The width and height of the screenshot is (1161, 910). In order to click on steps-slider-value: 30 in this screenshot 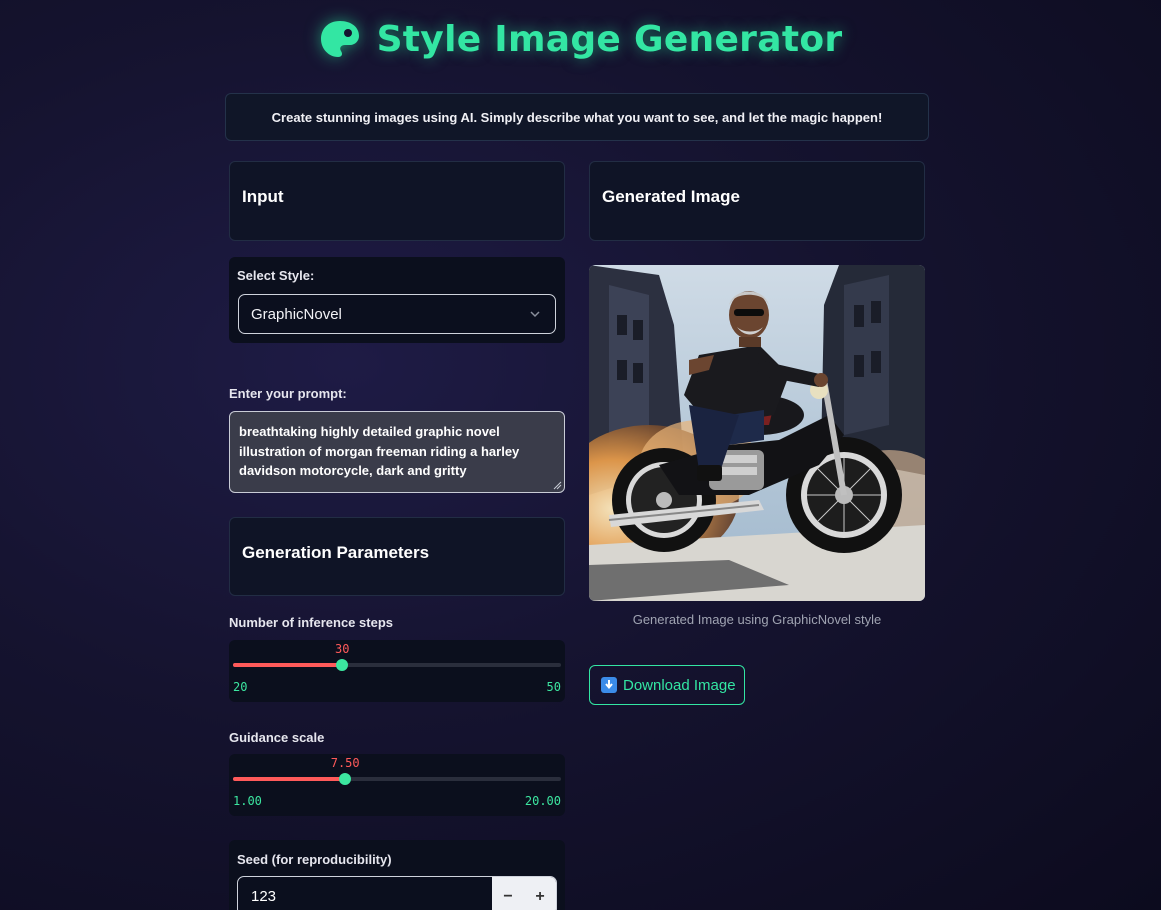, I will do `click(342, 649)`.